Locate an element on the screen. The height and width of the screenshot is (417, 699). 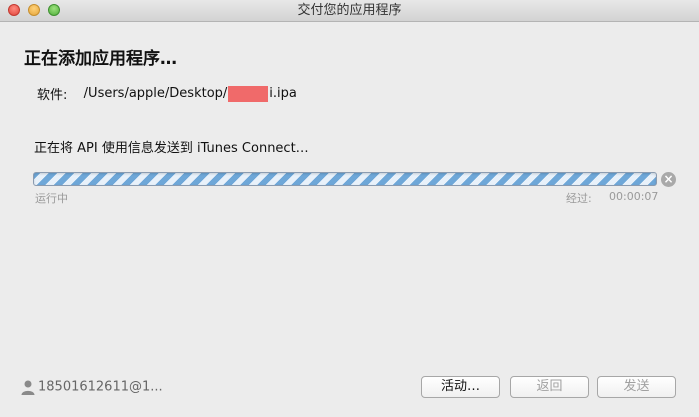
send-button: 发送 is located at coordinates (636, 387).